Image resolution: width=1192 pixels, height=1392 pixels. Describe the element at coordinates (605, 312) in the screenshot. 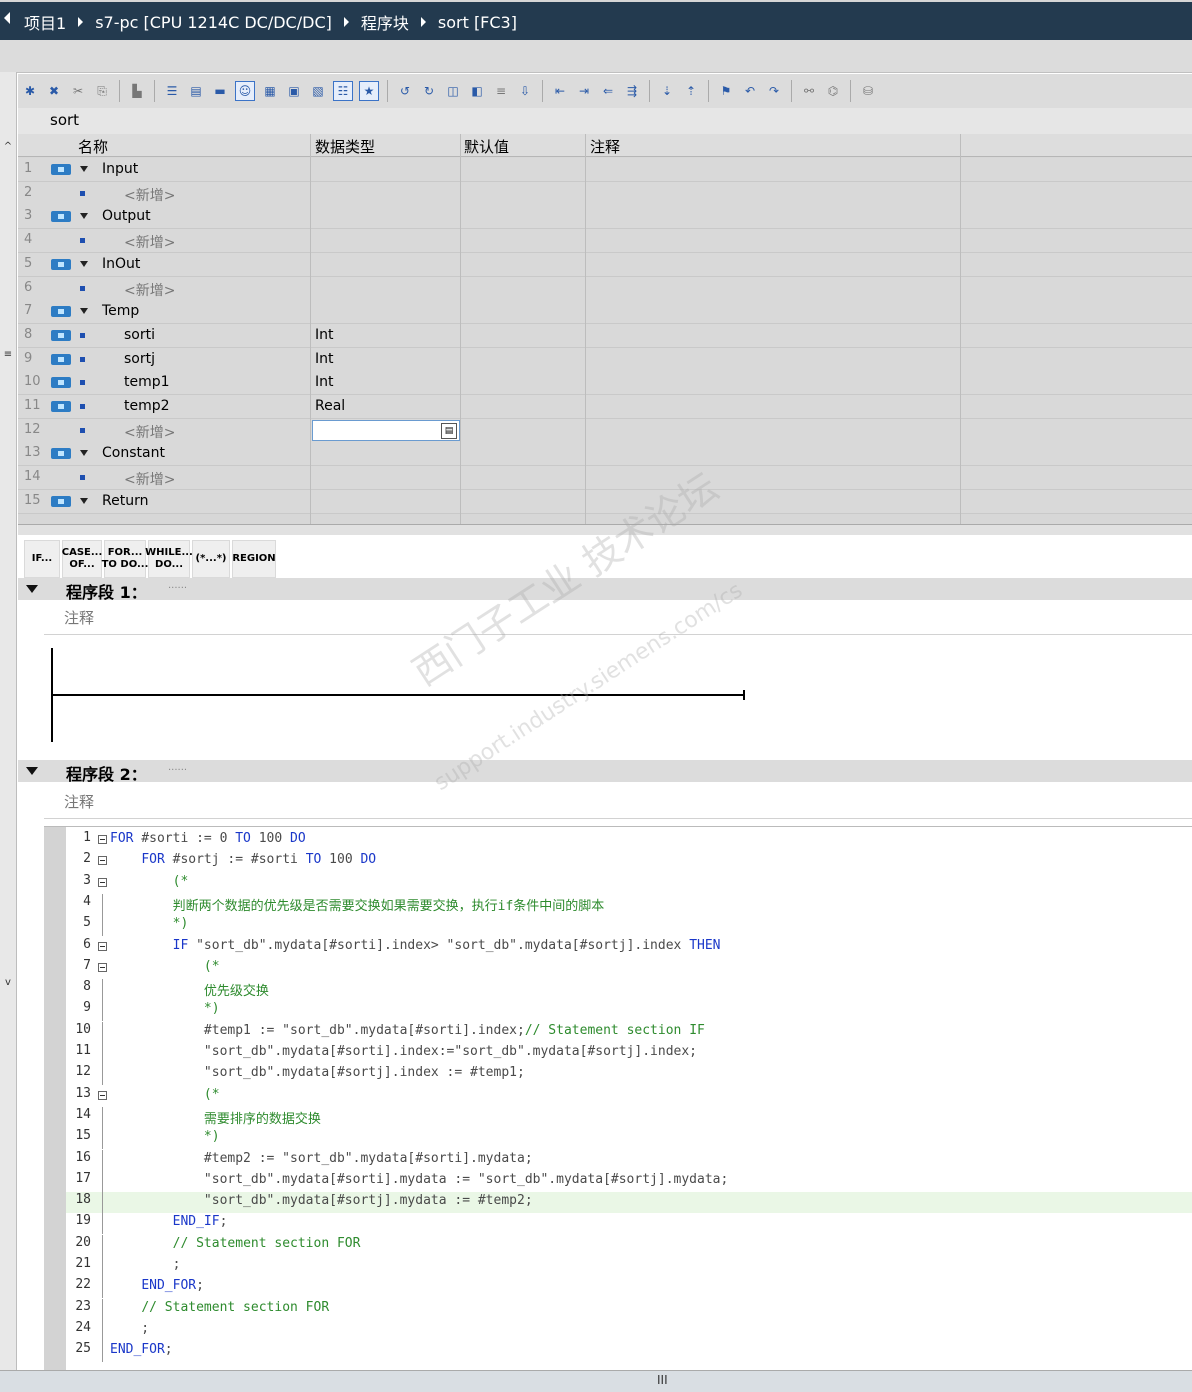

I see `table-row: 7 Temp` at that location.